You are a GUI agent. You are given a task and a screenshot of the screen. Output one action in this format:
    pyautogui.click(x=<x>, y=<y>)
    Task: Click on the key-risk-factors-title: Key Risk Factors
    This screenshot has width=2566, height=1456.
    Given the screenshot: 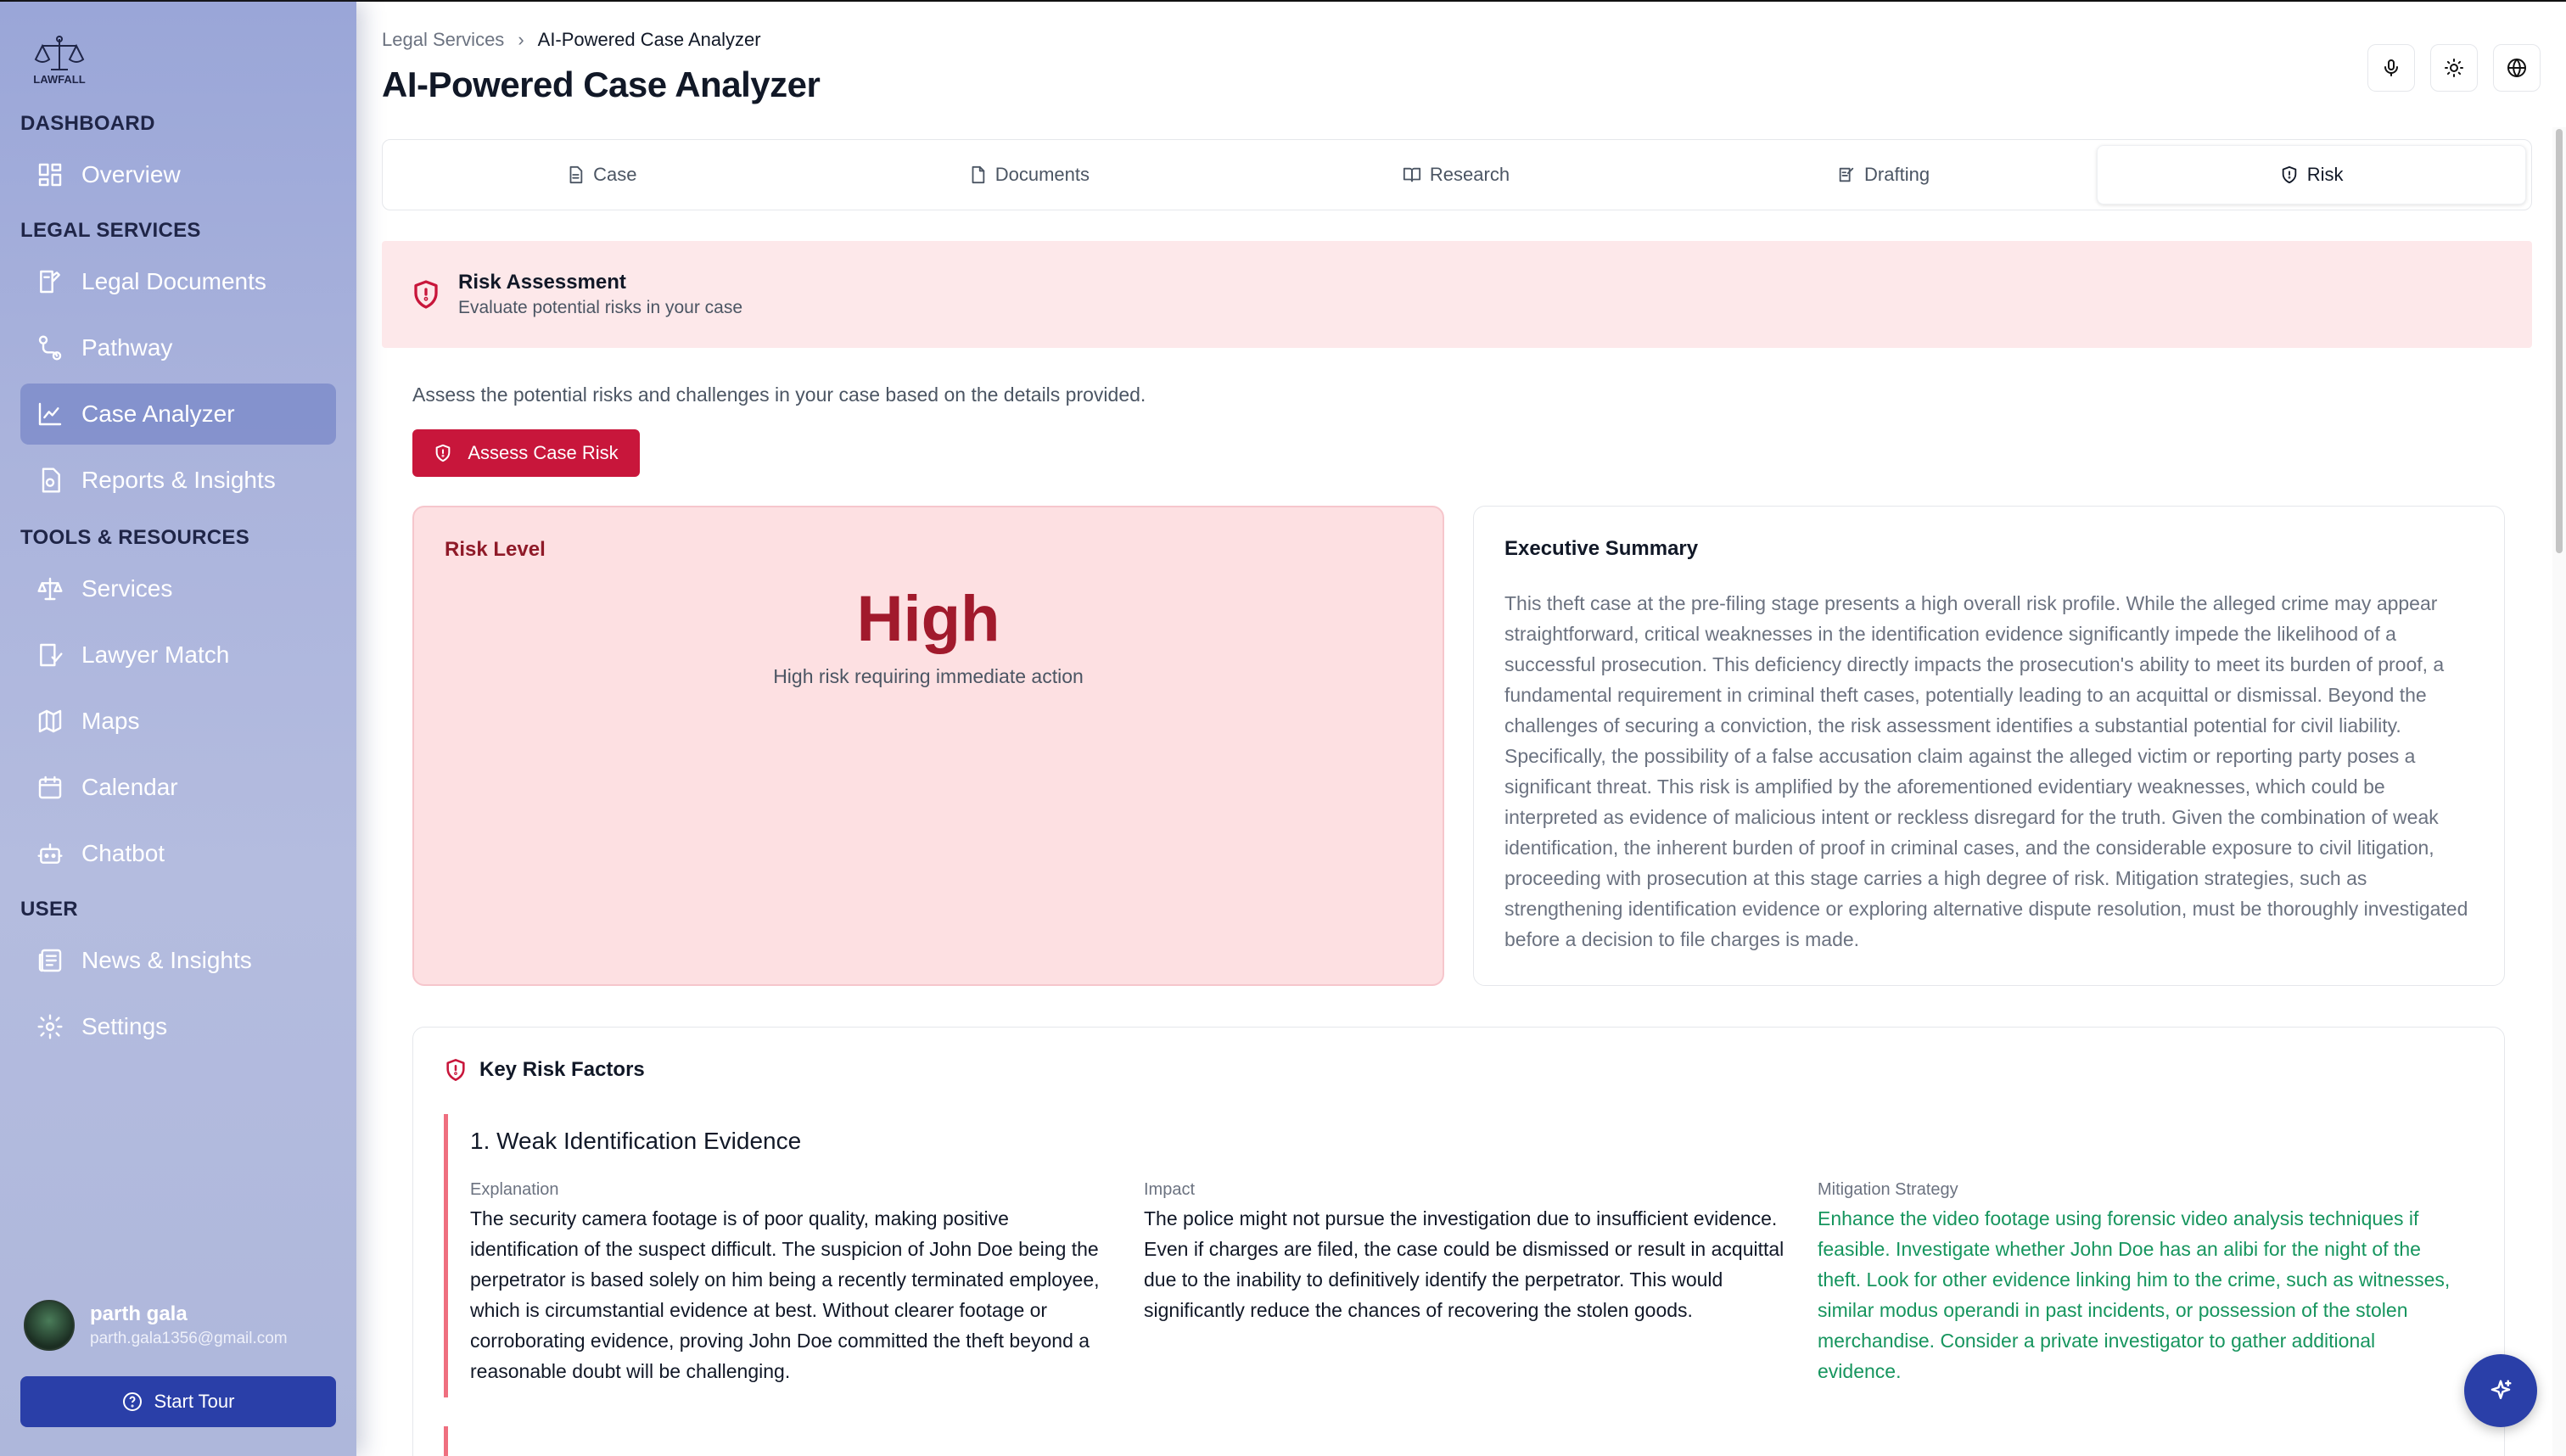 What is the action you would take?
    pyautogui.click(x=562, y=1069)
    